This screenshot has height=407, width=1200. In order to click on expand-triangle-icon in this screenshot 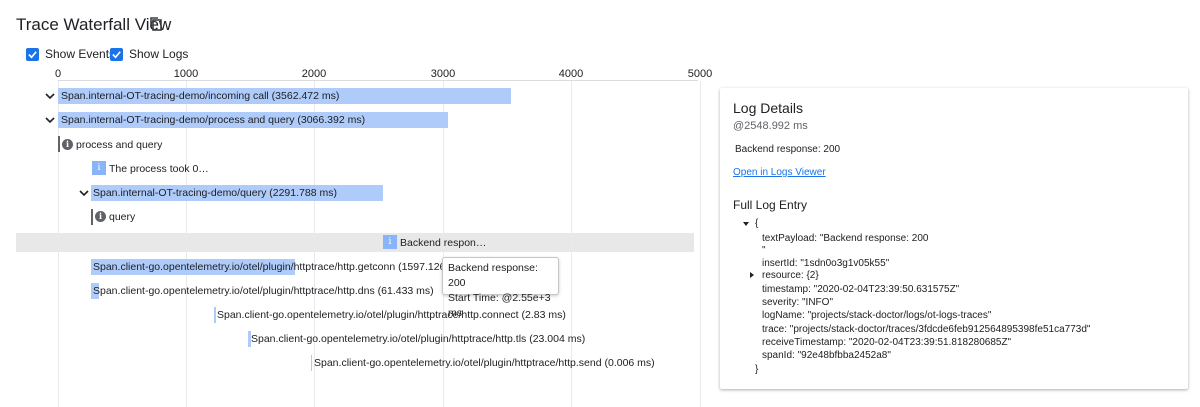, I will do `click(752, 275)`.